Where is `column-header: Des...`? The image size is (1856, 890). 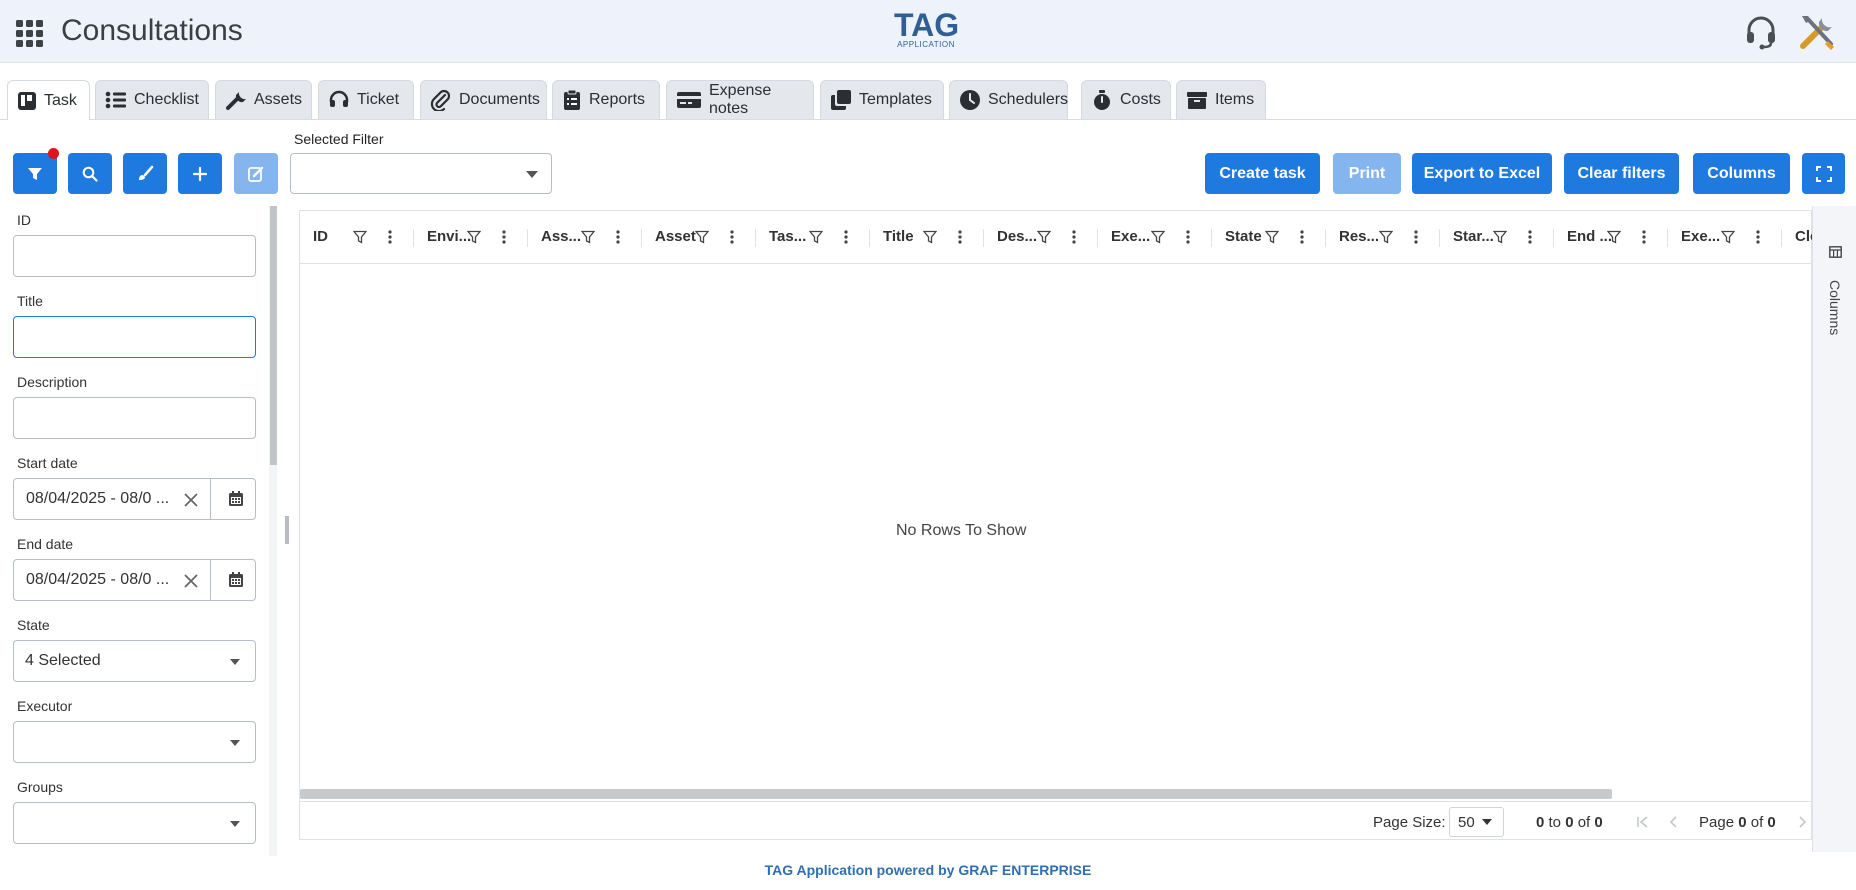
column-header: Des... is located at coordinates (1041, 237).